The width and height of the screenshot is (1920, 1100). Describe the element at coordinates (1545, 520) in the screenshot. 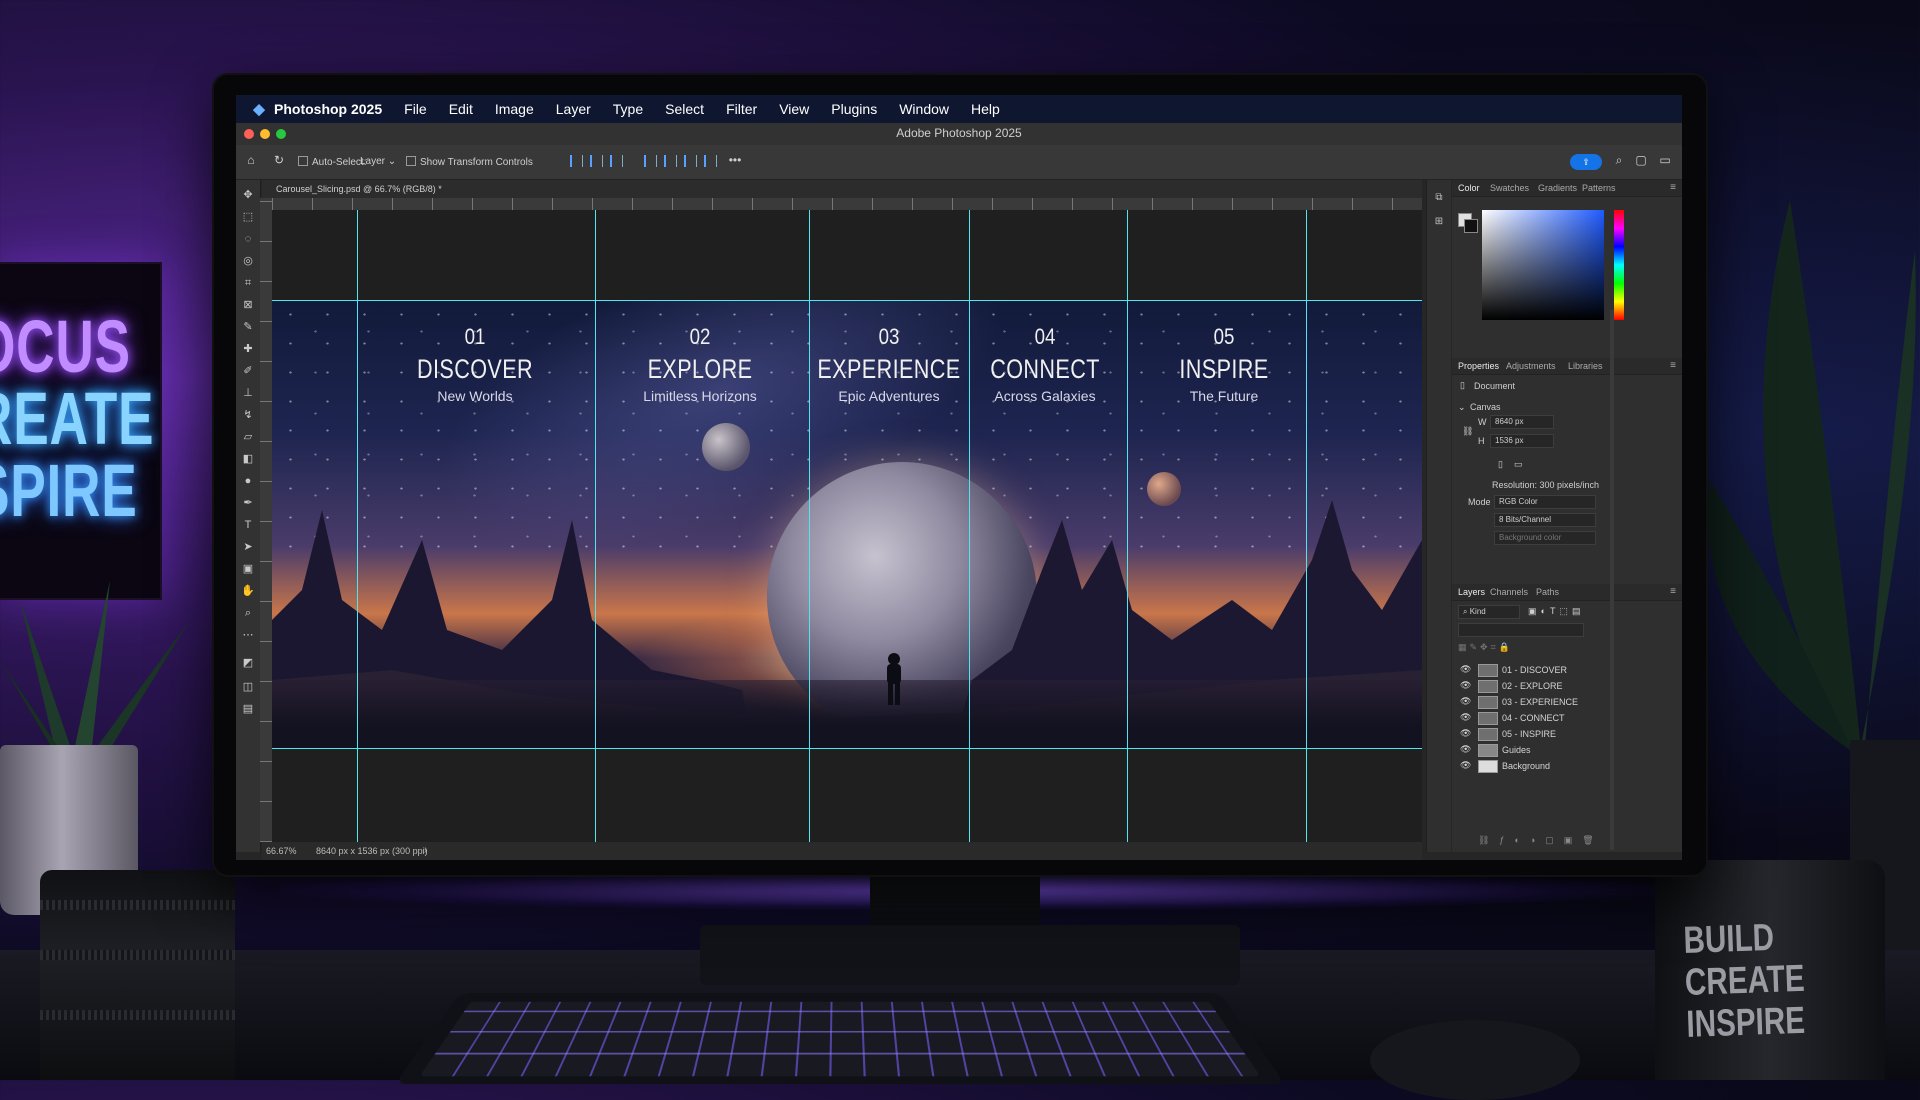

I see `bit-depth-select: 8 Bits/Channel` at that location.